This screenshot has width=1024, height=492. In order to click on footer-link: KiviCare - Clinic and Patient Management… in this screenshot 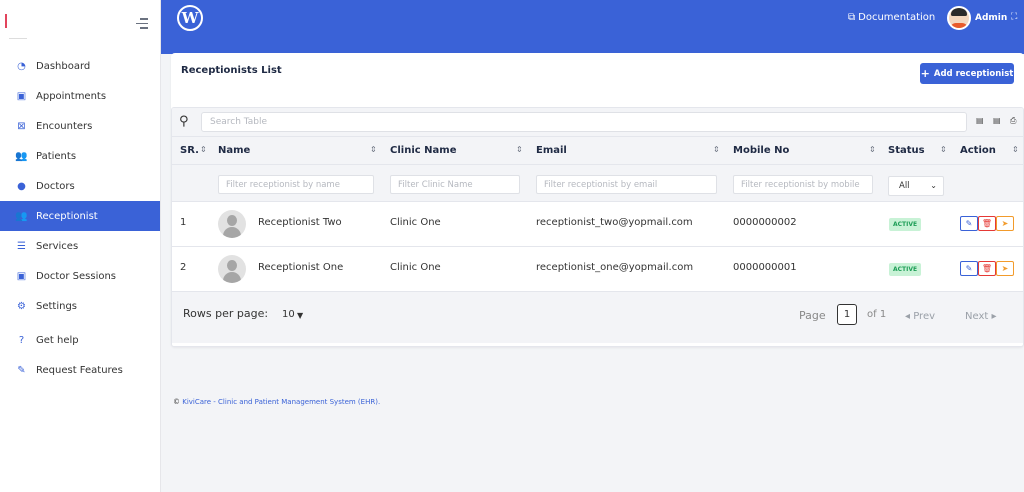, I will do `click(281, 402)`.